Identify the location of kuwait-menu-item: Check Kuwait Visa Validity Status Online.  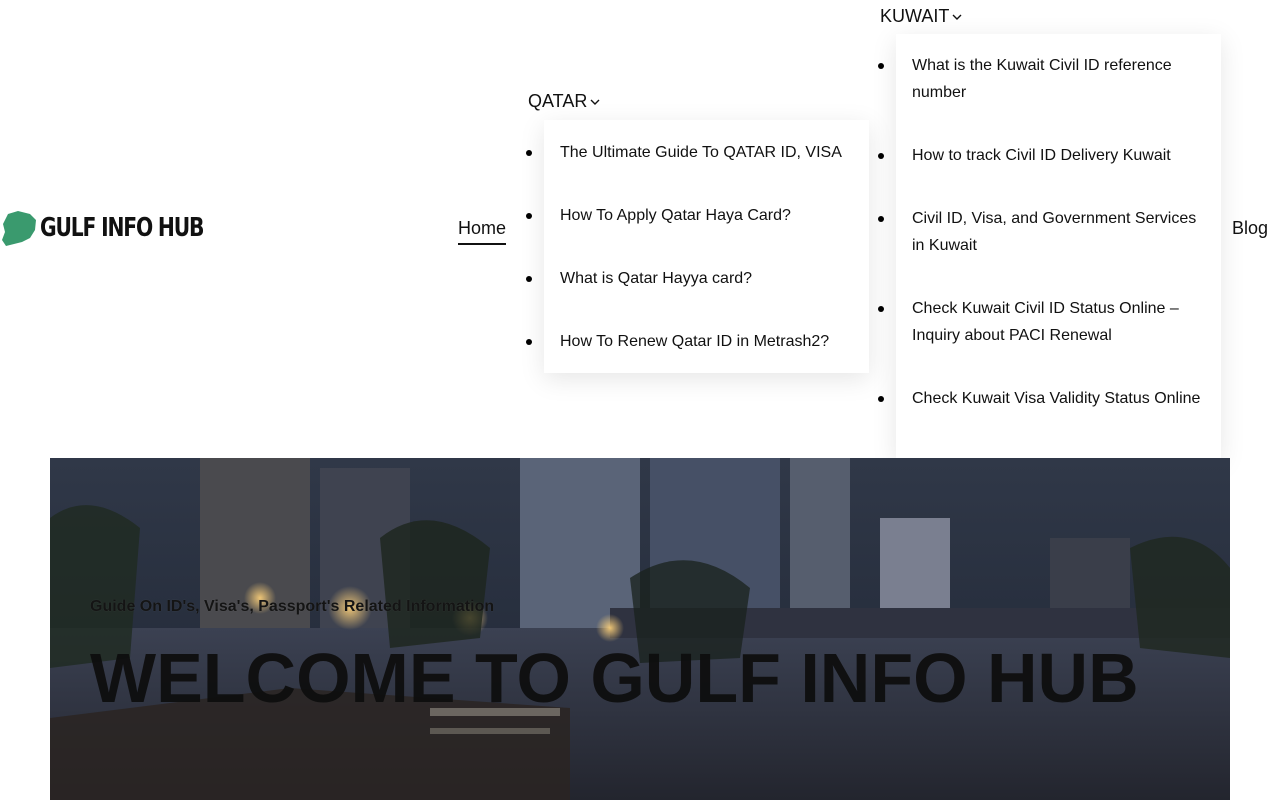
(1049, 398).